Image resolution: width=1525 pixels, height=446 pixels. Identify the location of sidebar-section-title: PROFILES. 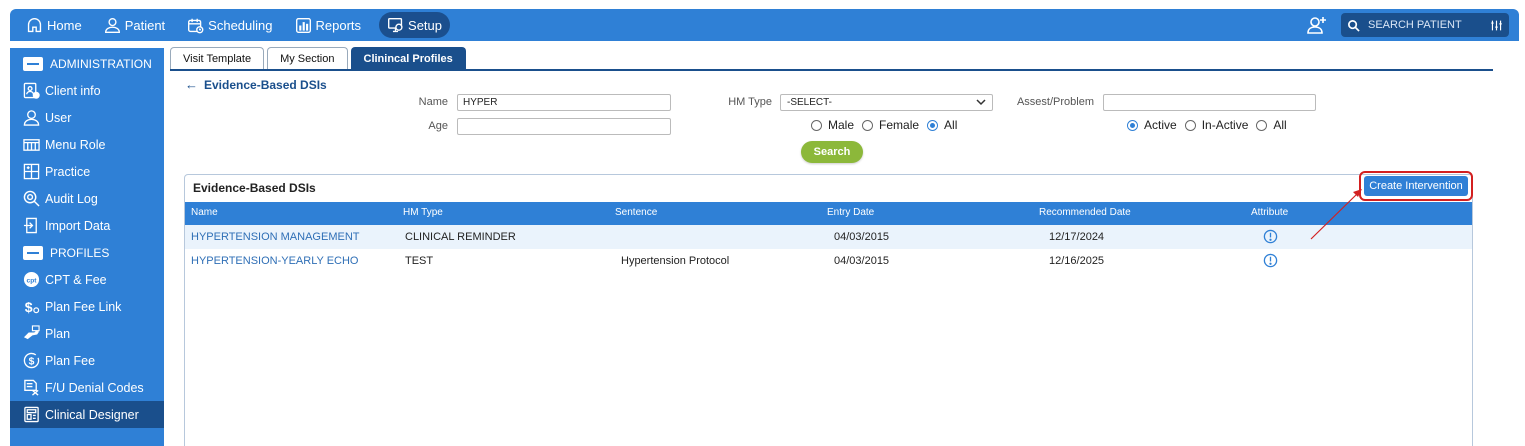
(80, 252).